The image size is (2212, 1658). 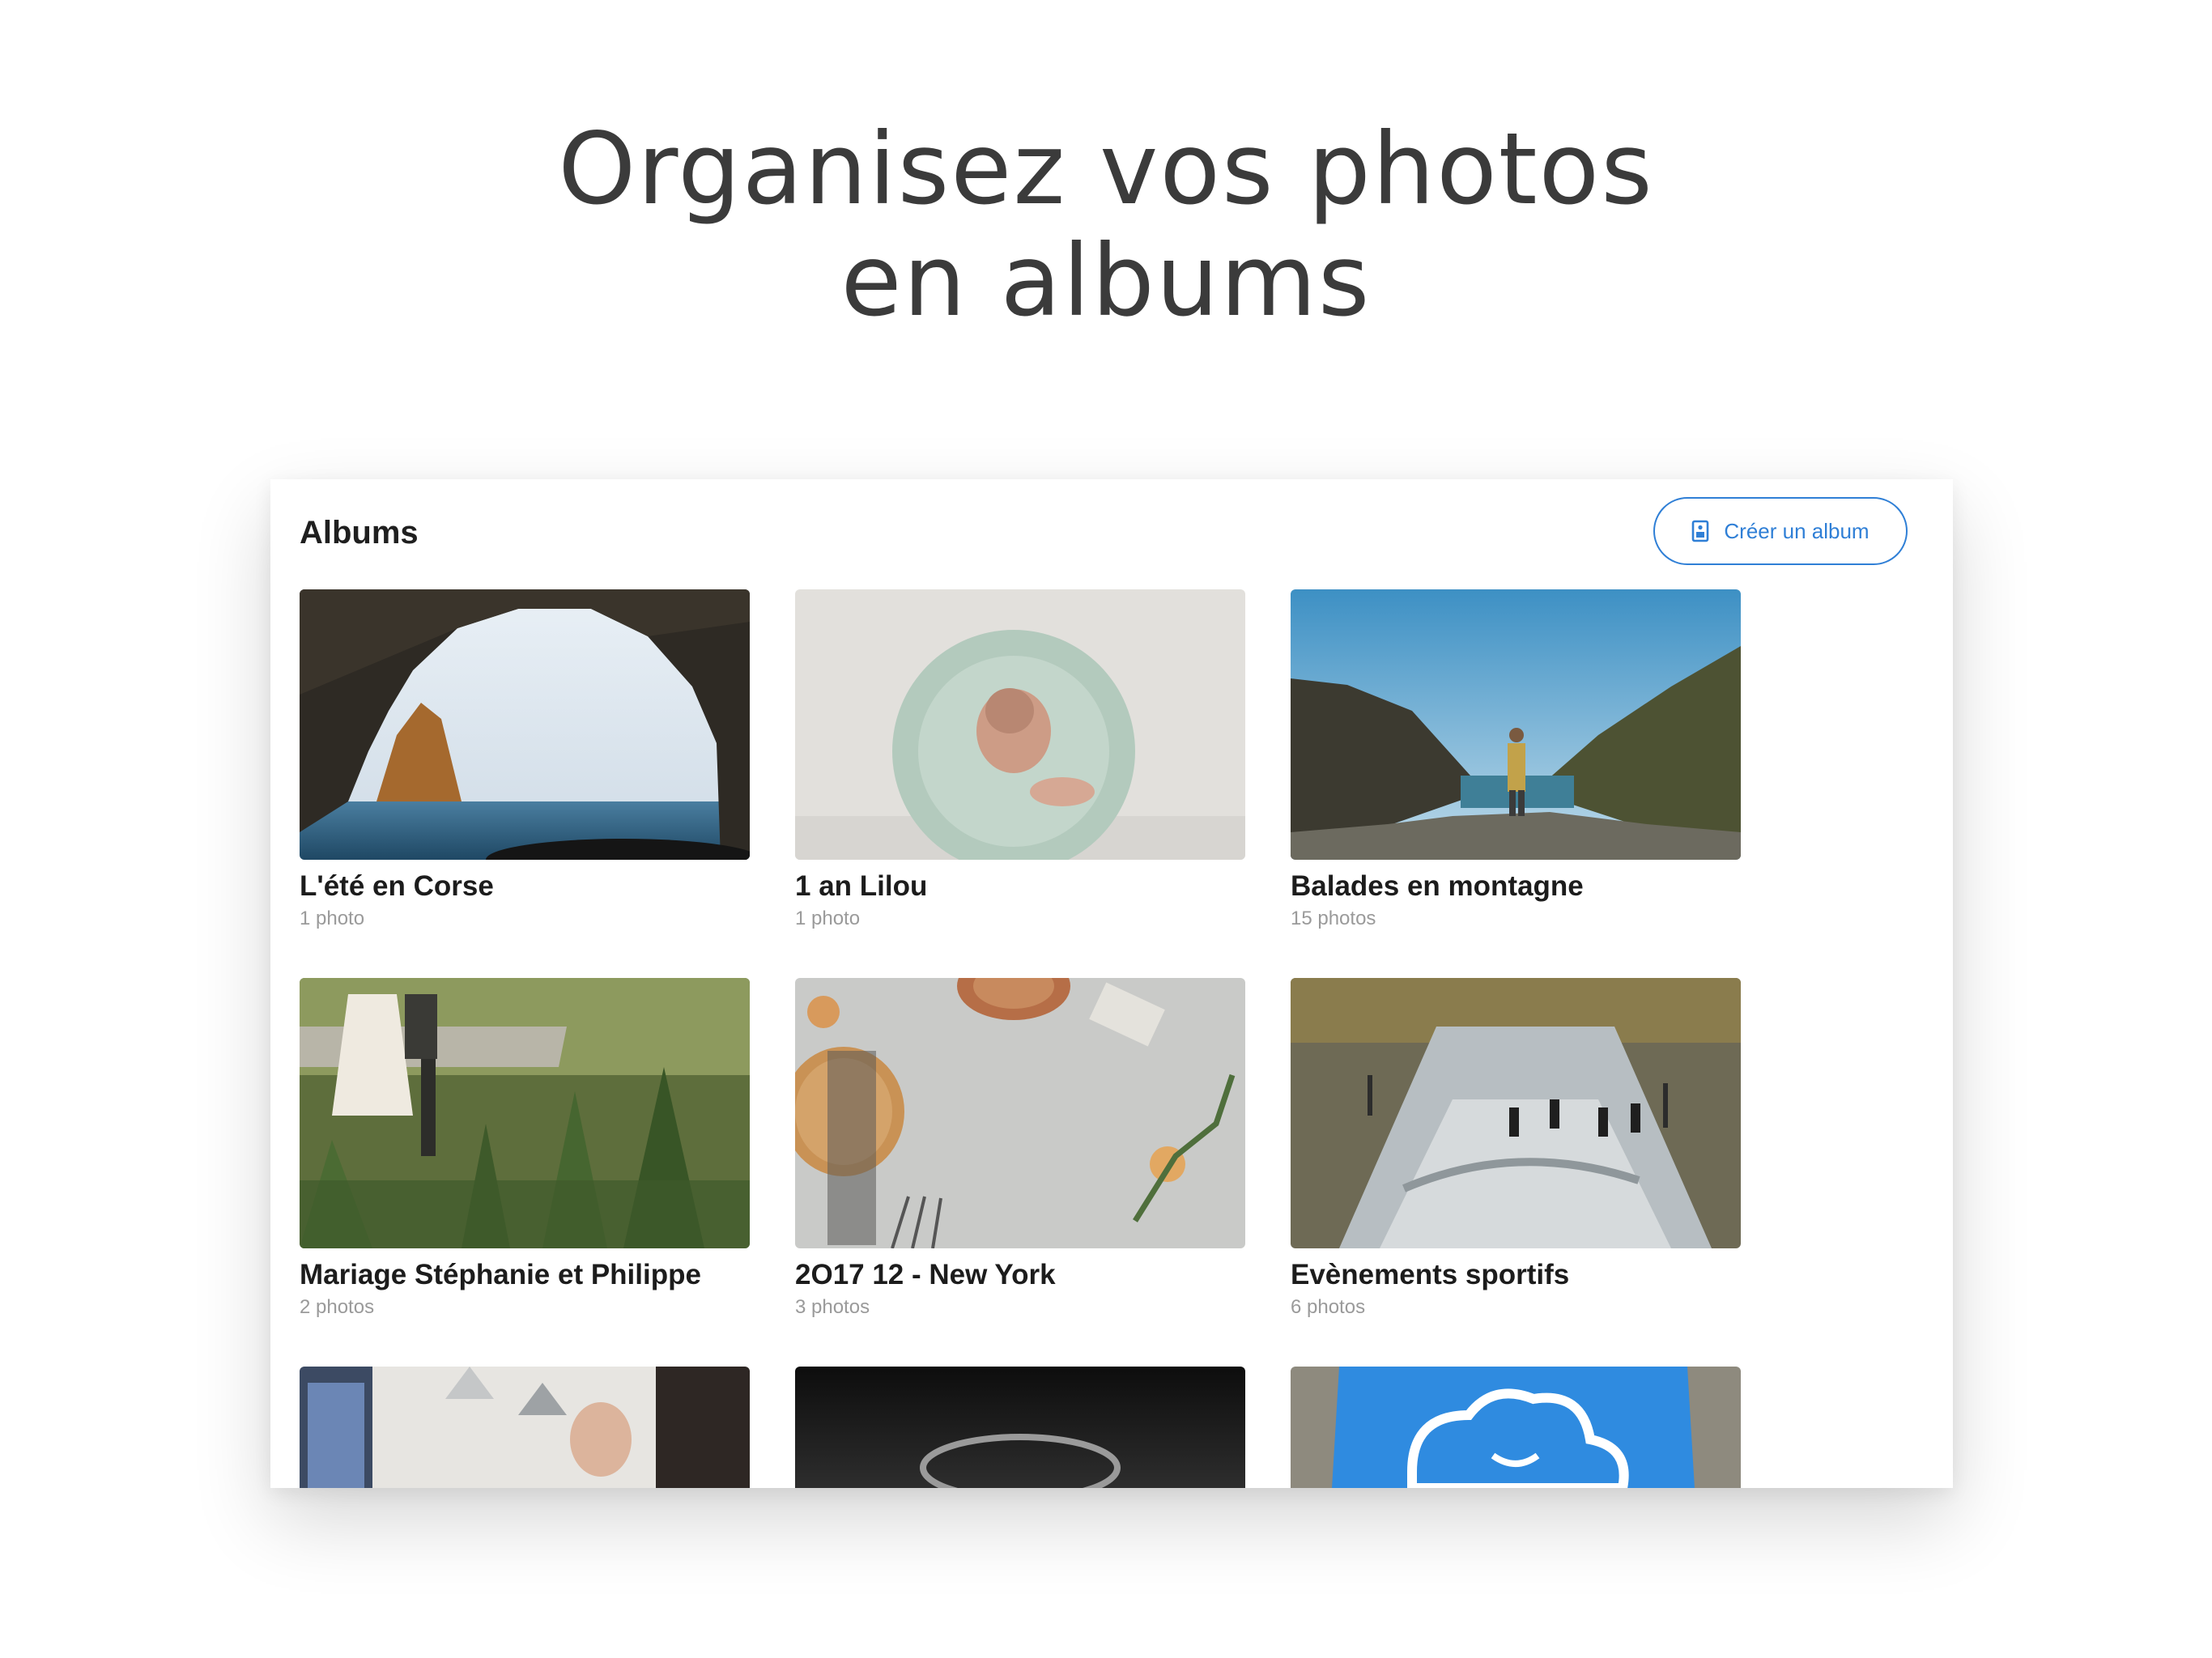 I want to click on album-count: 2 photos, so click(x=337, y=1307).